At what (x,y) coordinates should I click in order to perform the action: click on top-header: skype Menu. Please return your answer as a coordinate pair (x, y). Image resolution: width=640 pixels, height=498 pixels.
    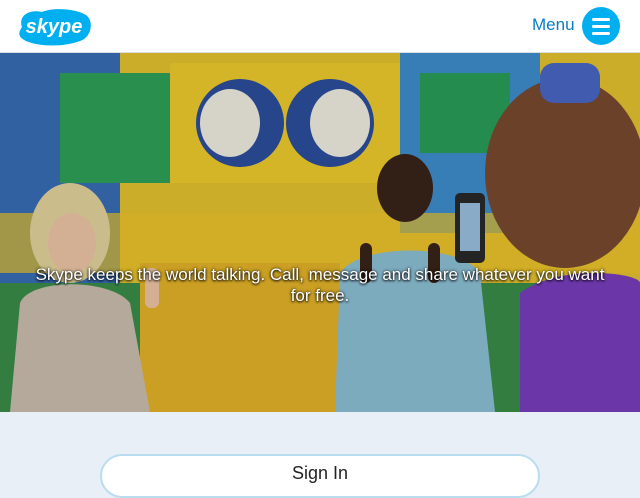
    Looking at the image, I should click on (320, 26).